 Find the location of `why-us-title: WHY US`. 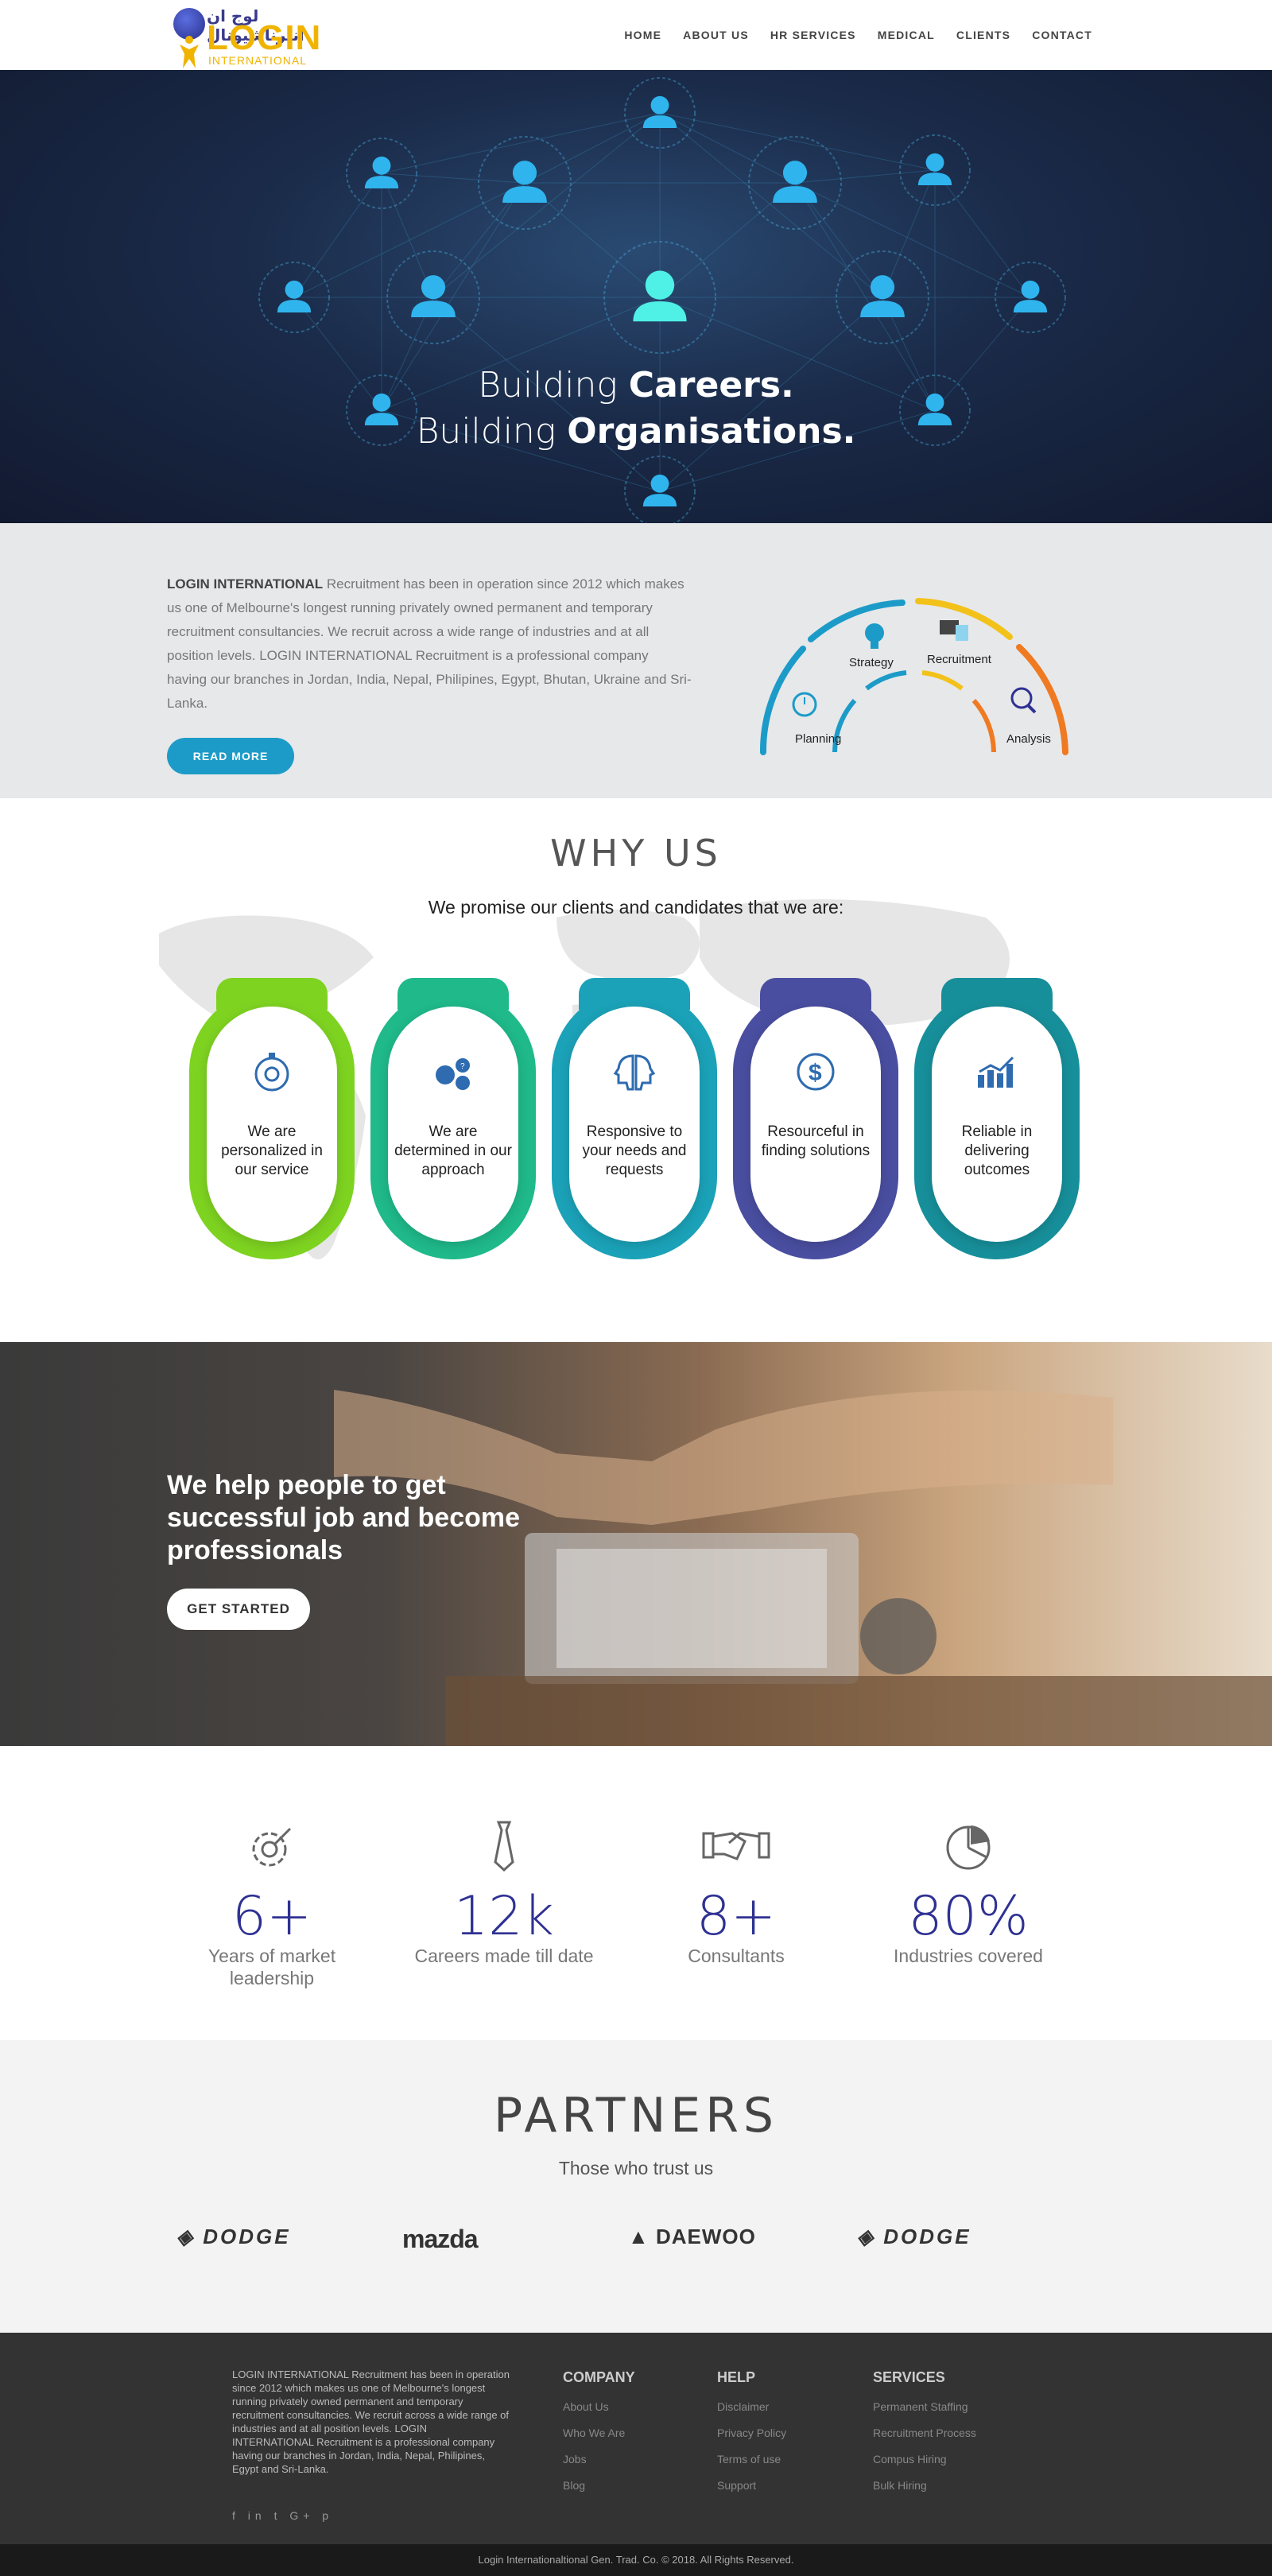

why-us-title: WHY US is located at coordinates (636, 853).